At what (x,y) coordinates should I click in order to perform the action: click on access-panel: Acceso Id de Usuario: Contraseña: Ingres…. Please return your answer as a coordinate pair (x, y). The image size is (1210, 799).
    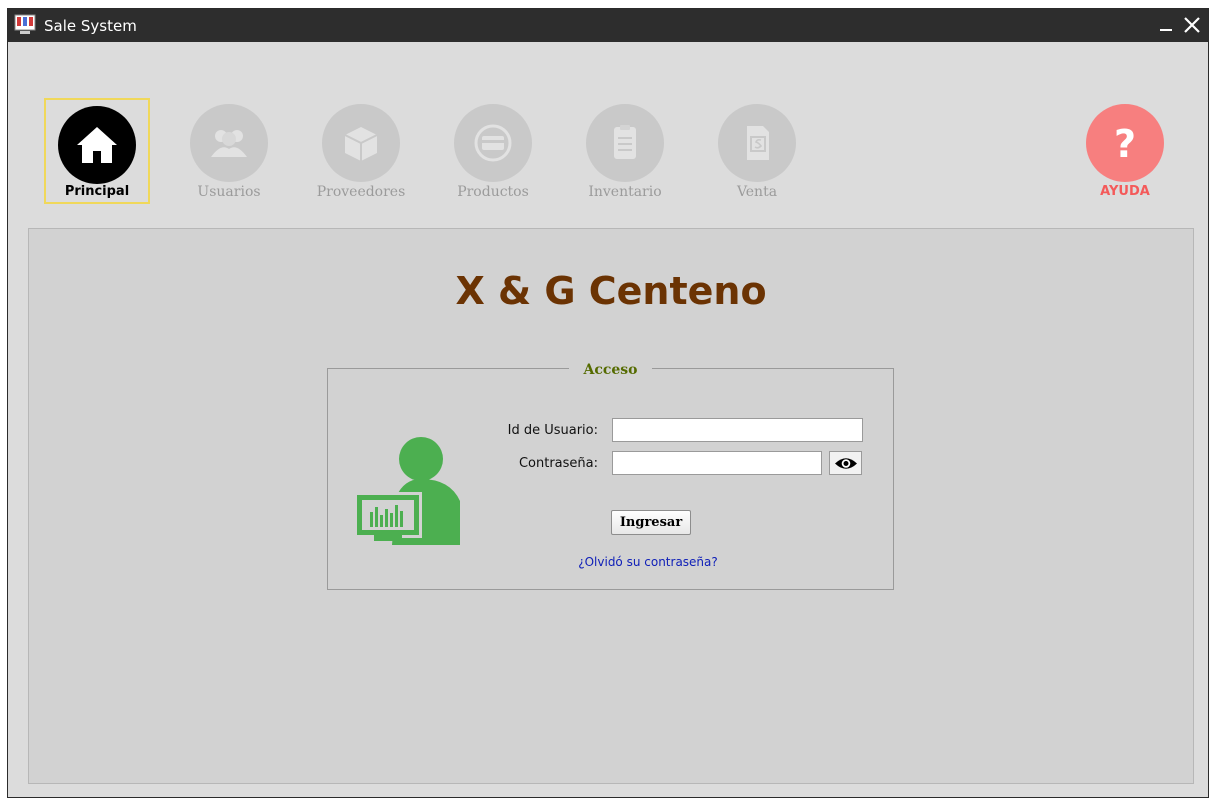
    Looking at the image, I should click on (610, 476).